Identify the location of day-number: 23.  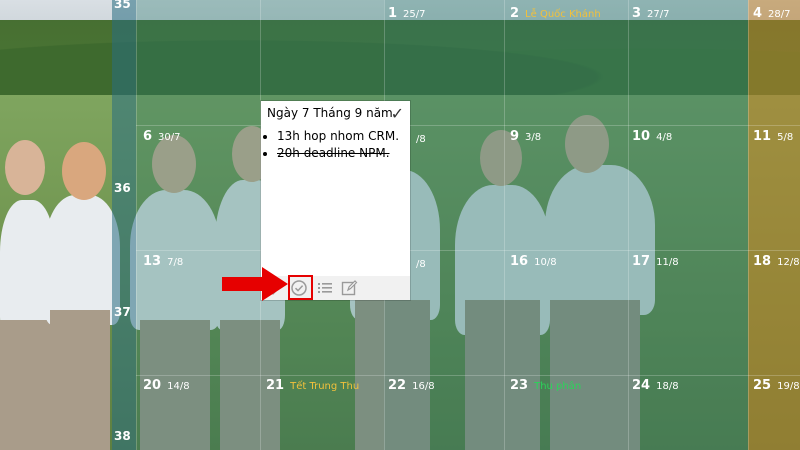
(519, 385).